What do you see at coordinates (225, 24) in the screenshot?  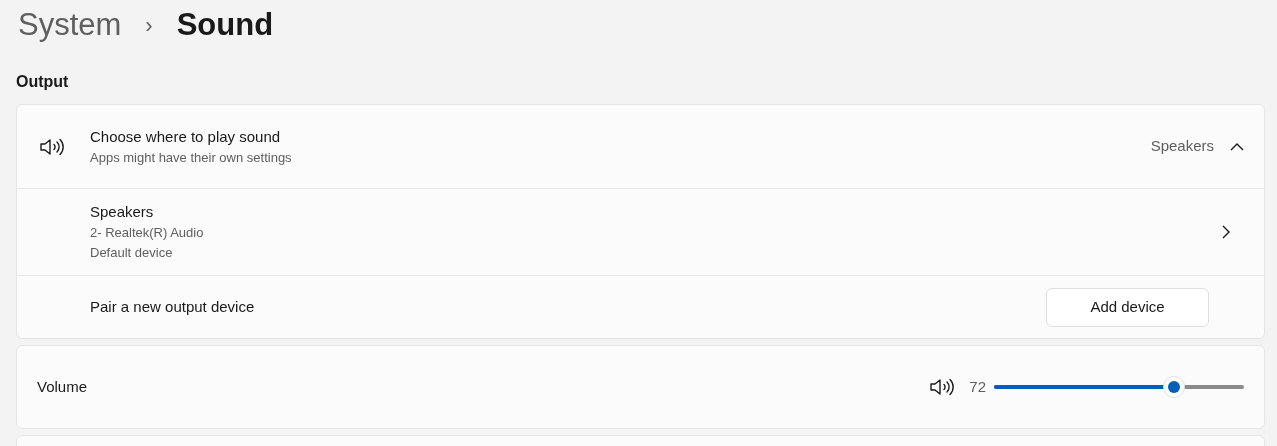 I see `page-title: Sound` at bounding box center [225, 24].